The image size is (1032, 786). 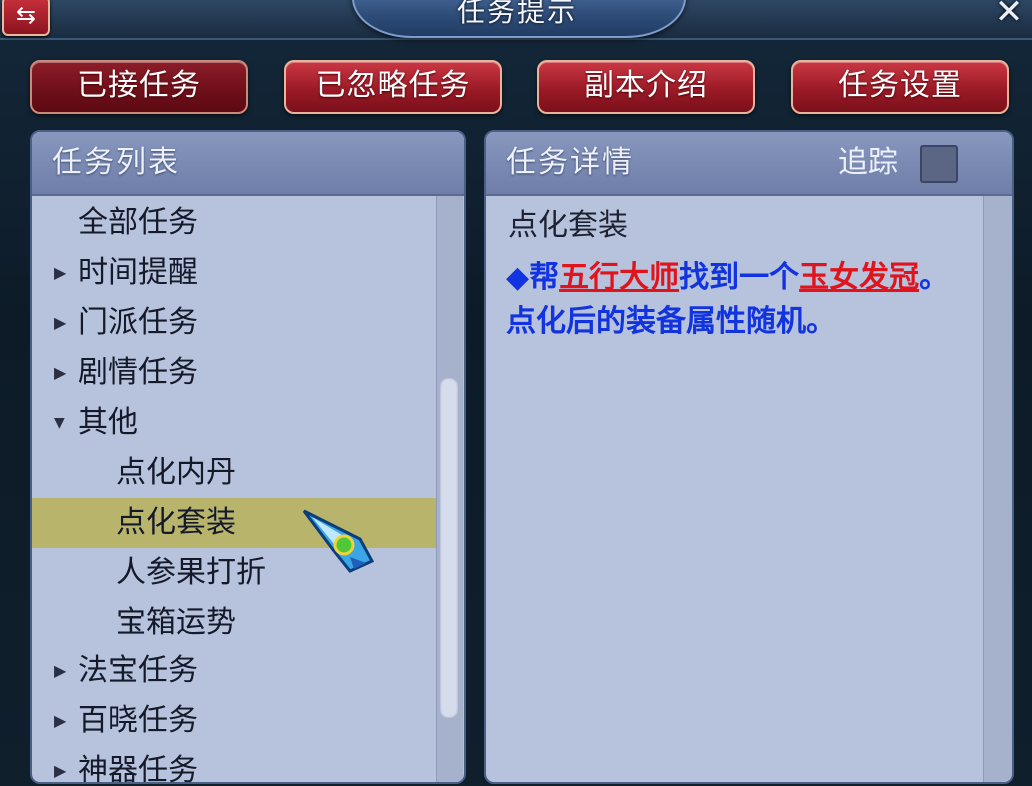 I want to click on tree-item-all-tasks: 全部任务, so click(x=234, y=223).